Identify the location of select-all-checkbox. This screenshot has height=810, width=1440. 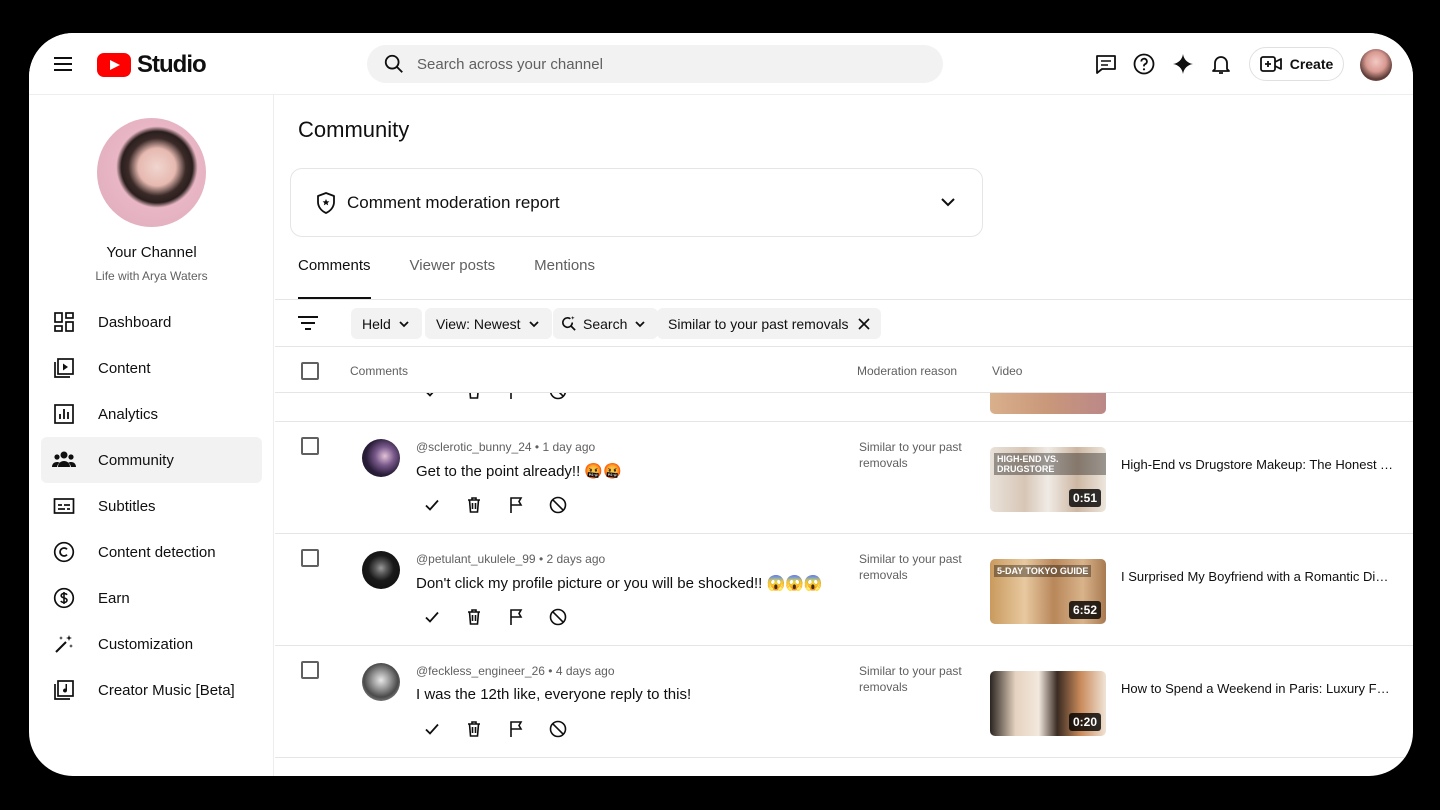
(310, 371).